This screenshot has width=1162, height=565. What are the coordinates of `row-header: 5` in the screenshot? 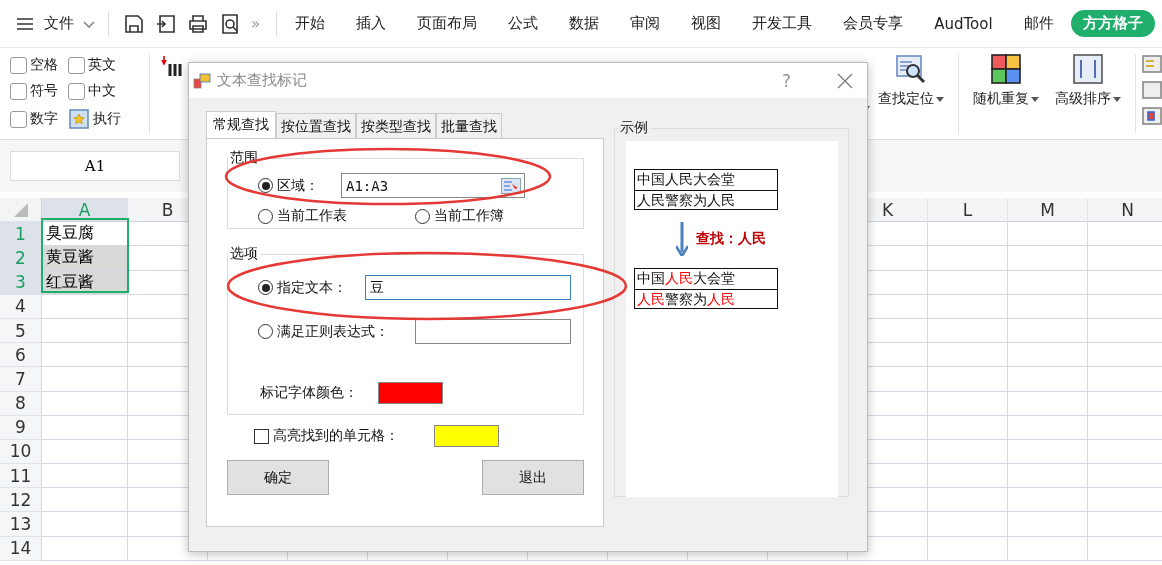 It's located at (21, 331).